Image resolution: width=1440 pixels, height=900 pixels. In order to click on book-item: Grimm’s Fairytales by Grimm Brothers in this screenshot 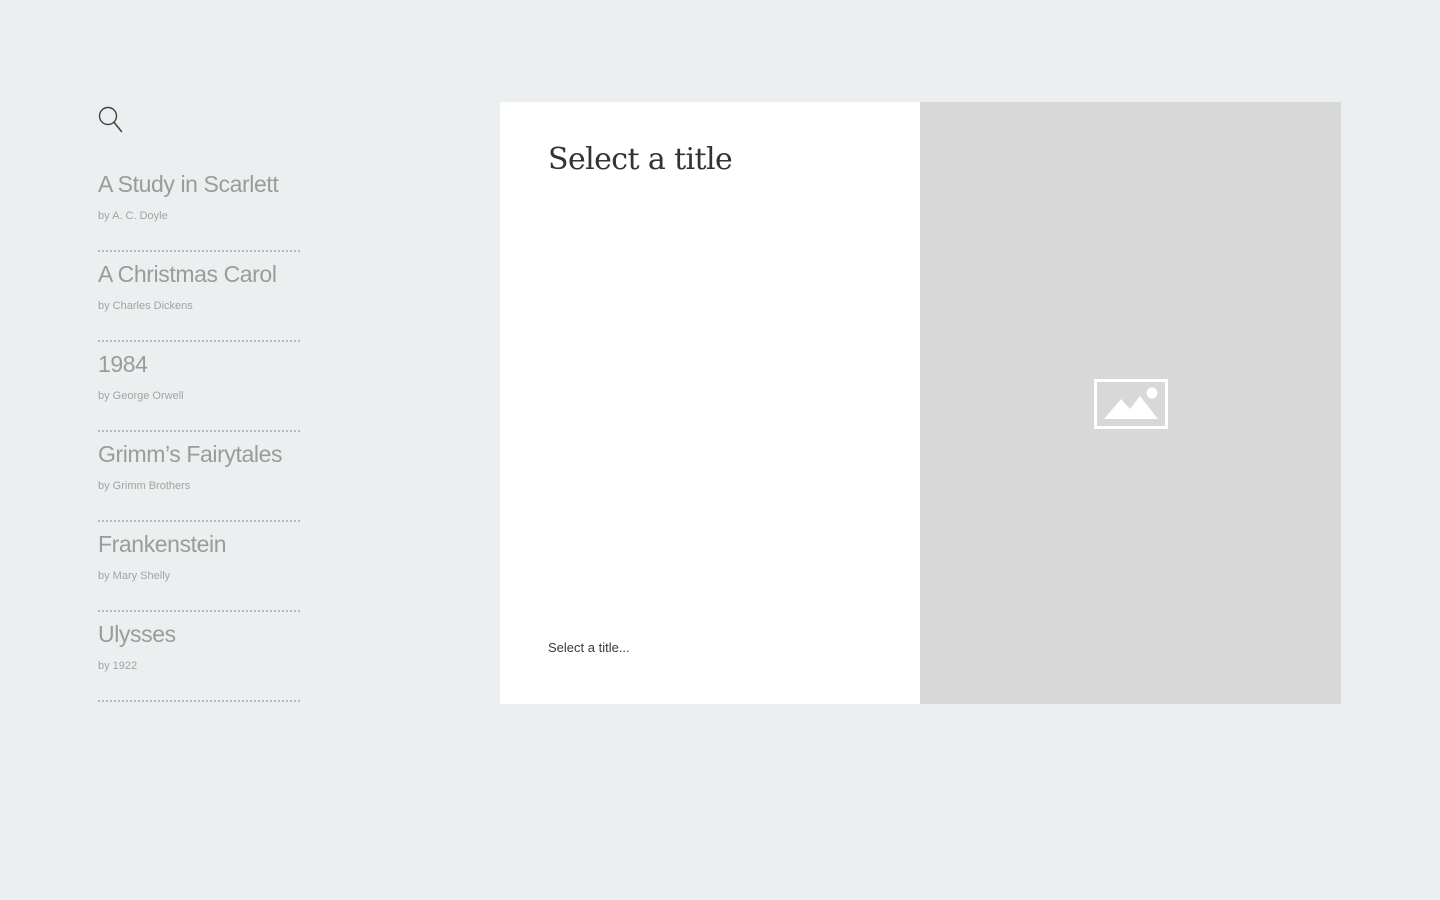, I will do `click(199, 477)`.